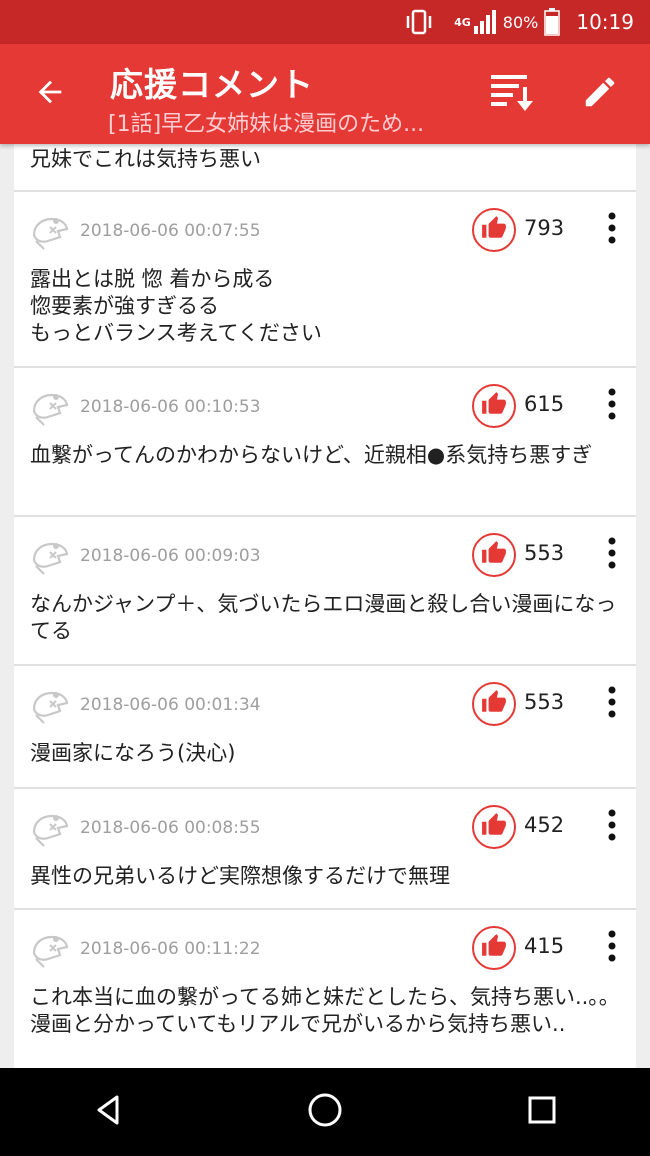 Image resolution: width=650 pixels, height=1156 pixels. I want to click on status-bar: 4G 80% 10:19, so click(325, 22).